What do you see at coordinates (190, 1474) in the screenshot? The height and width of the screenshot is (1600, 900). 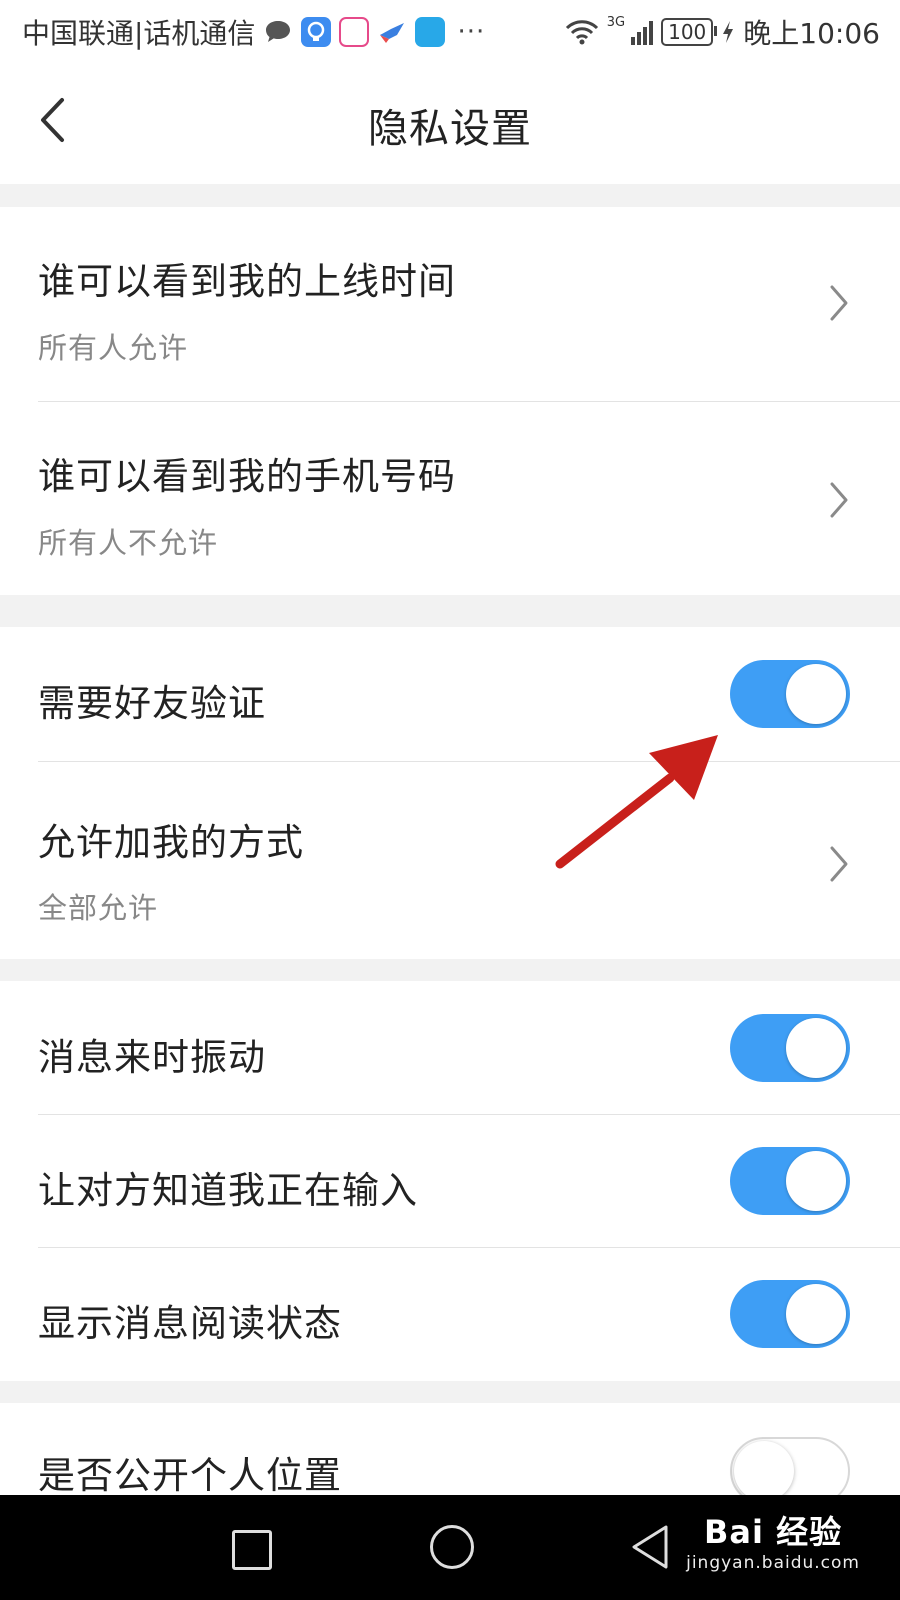 I see `setting-title: 是否公开个人位置` at bounding box center [190, 1474].